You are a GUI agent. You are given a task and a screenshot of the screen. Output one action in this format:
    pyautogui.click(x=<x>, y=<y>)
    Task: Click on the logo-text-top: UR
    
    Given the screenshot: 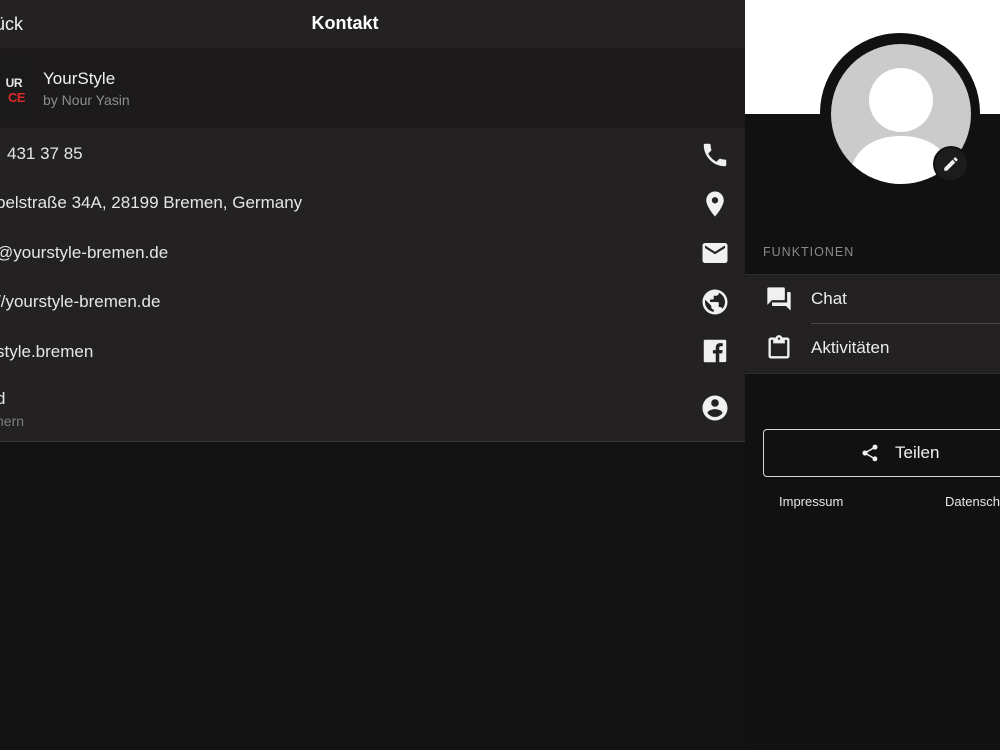 What is the action you would take?
    pyautogui.click(x=14, y=83)
    